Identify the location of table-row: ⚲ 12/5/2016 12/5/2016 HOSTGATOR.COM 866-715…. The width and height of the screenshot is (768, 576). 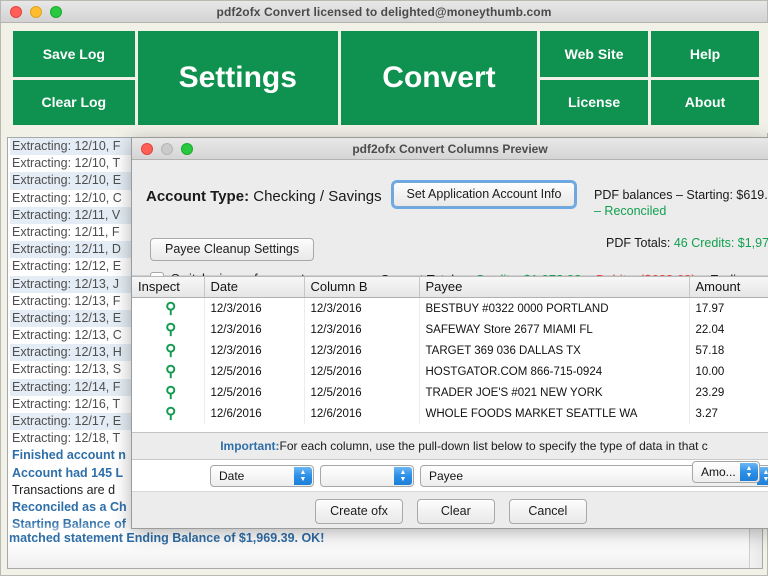
(450, 371).